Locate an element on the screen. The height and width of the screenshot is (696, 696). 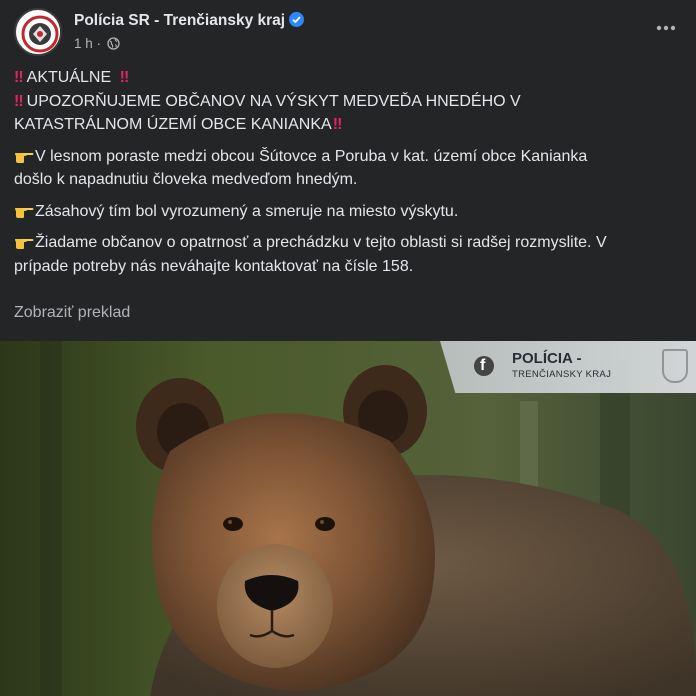
page-name: Polícia SR - Trenčiansky kraj is located at coordinates (189, 21).